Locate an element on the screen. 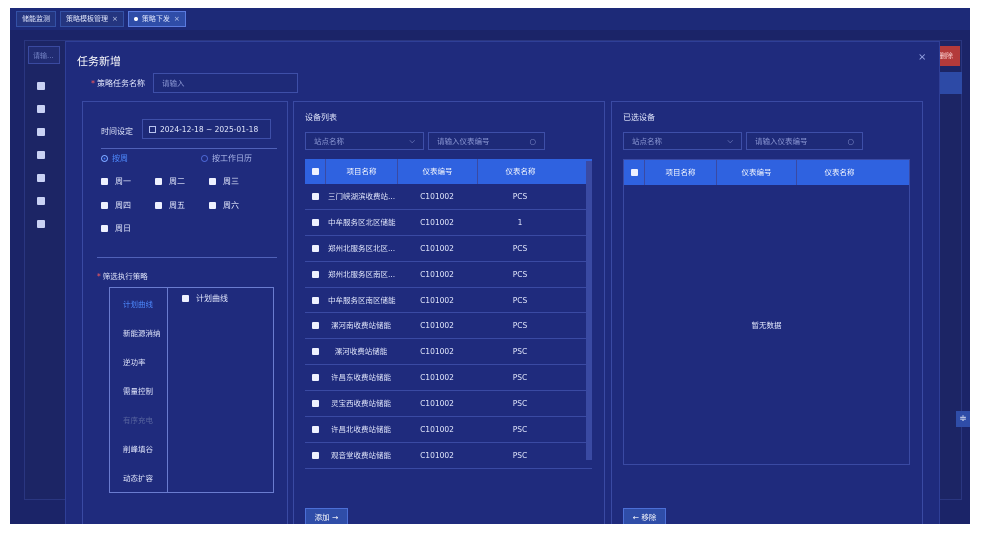  meter-search-placeholder: 请输入仪表编号 is located at coordinates (781, 141).